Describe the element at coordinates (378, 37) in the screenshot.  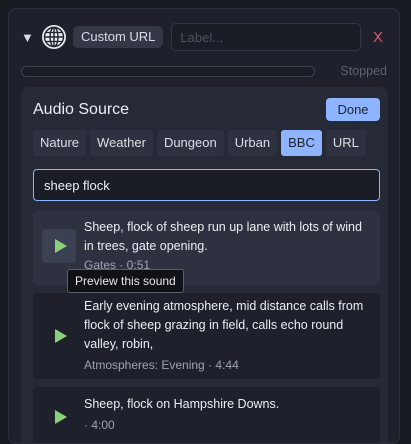
I see `close-button: X` at that location.